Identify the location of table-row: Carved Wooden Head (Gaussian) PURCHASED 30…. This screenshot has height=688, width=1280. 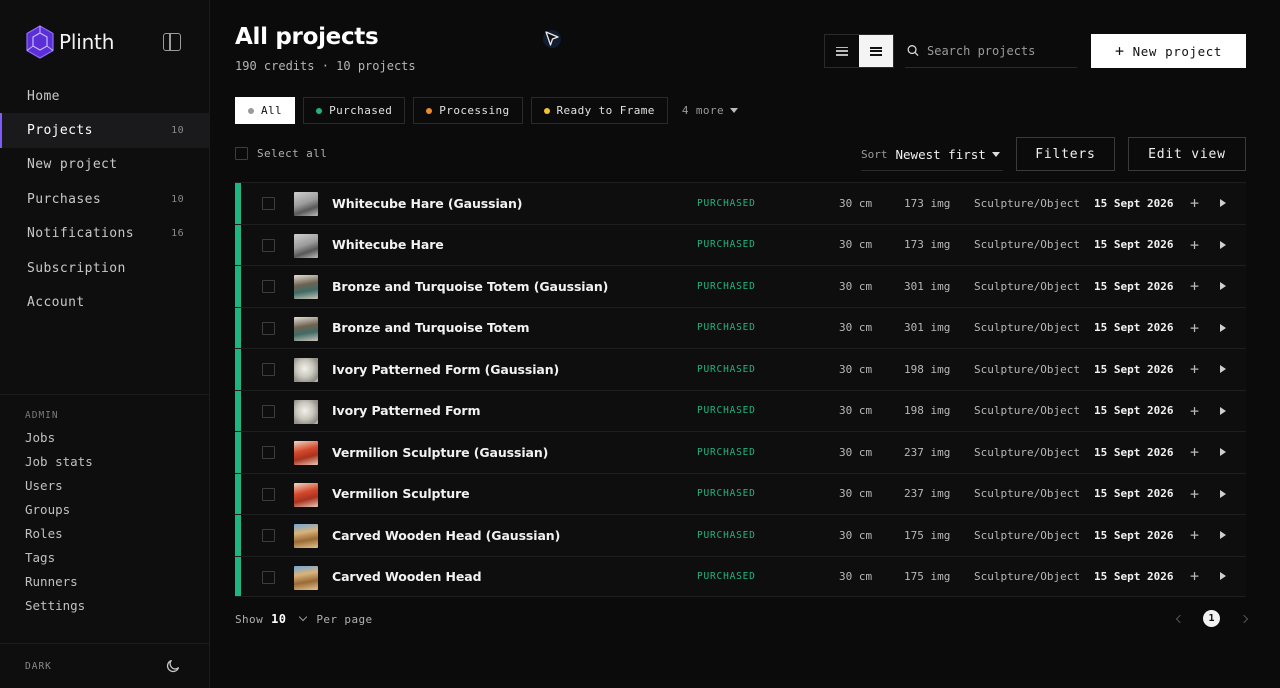
(740, 535).